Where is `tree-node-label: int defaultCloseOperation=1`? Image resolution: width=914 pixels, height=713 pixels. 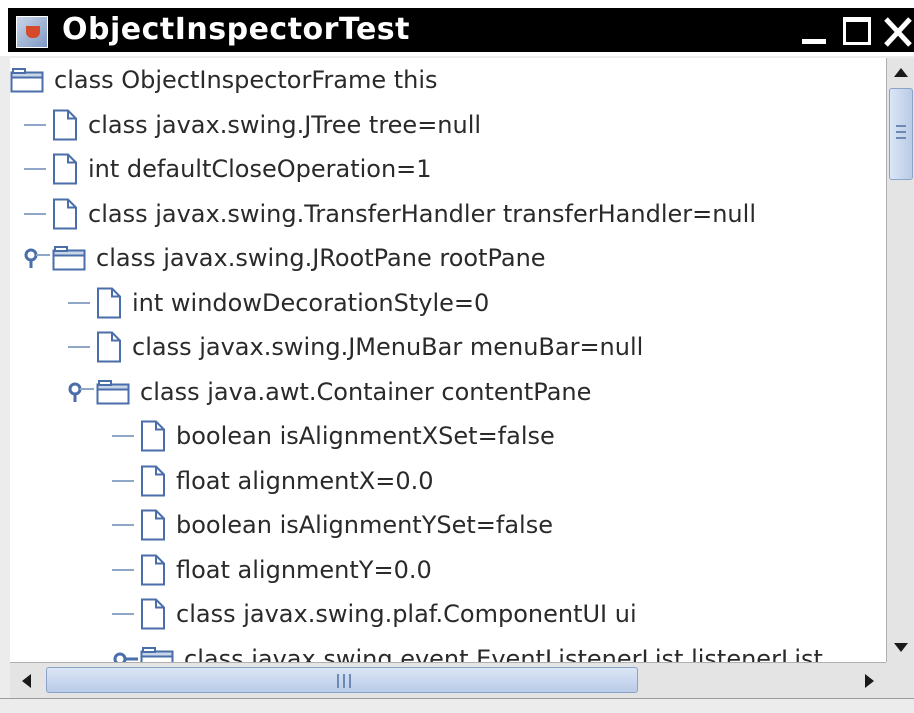
tree-node-label: int defaultCloseOperation=1 is located at coordinates (260, 169).